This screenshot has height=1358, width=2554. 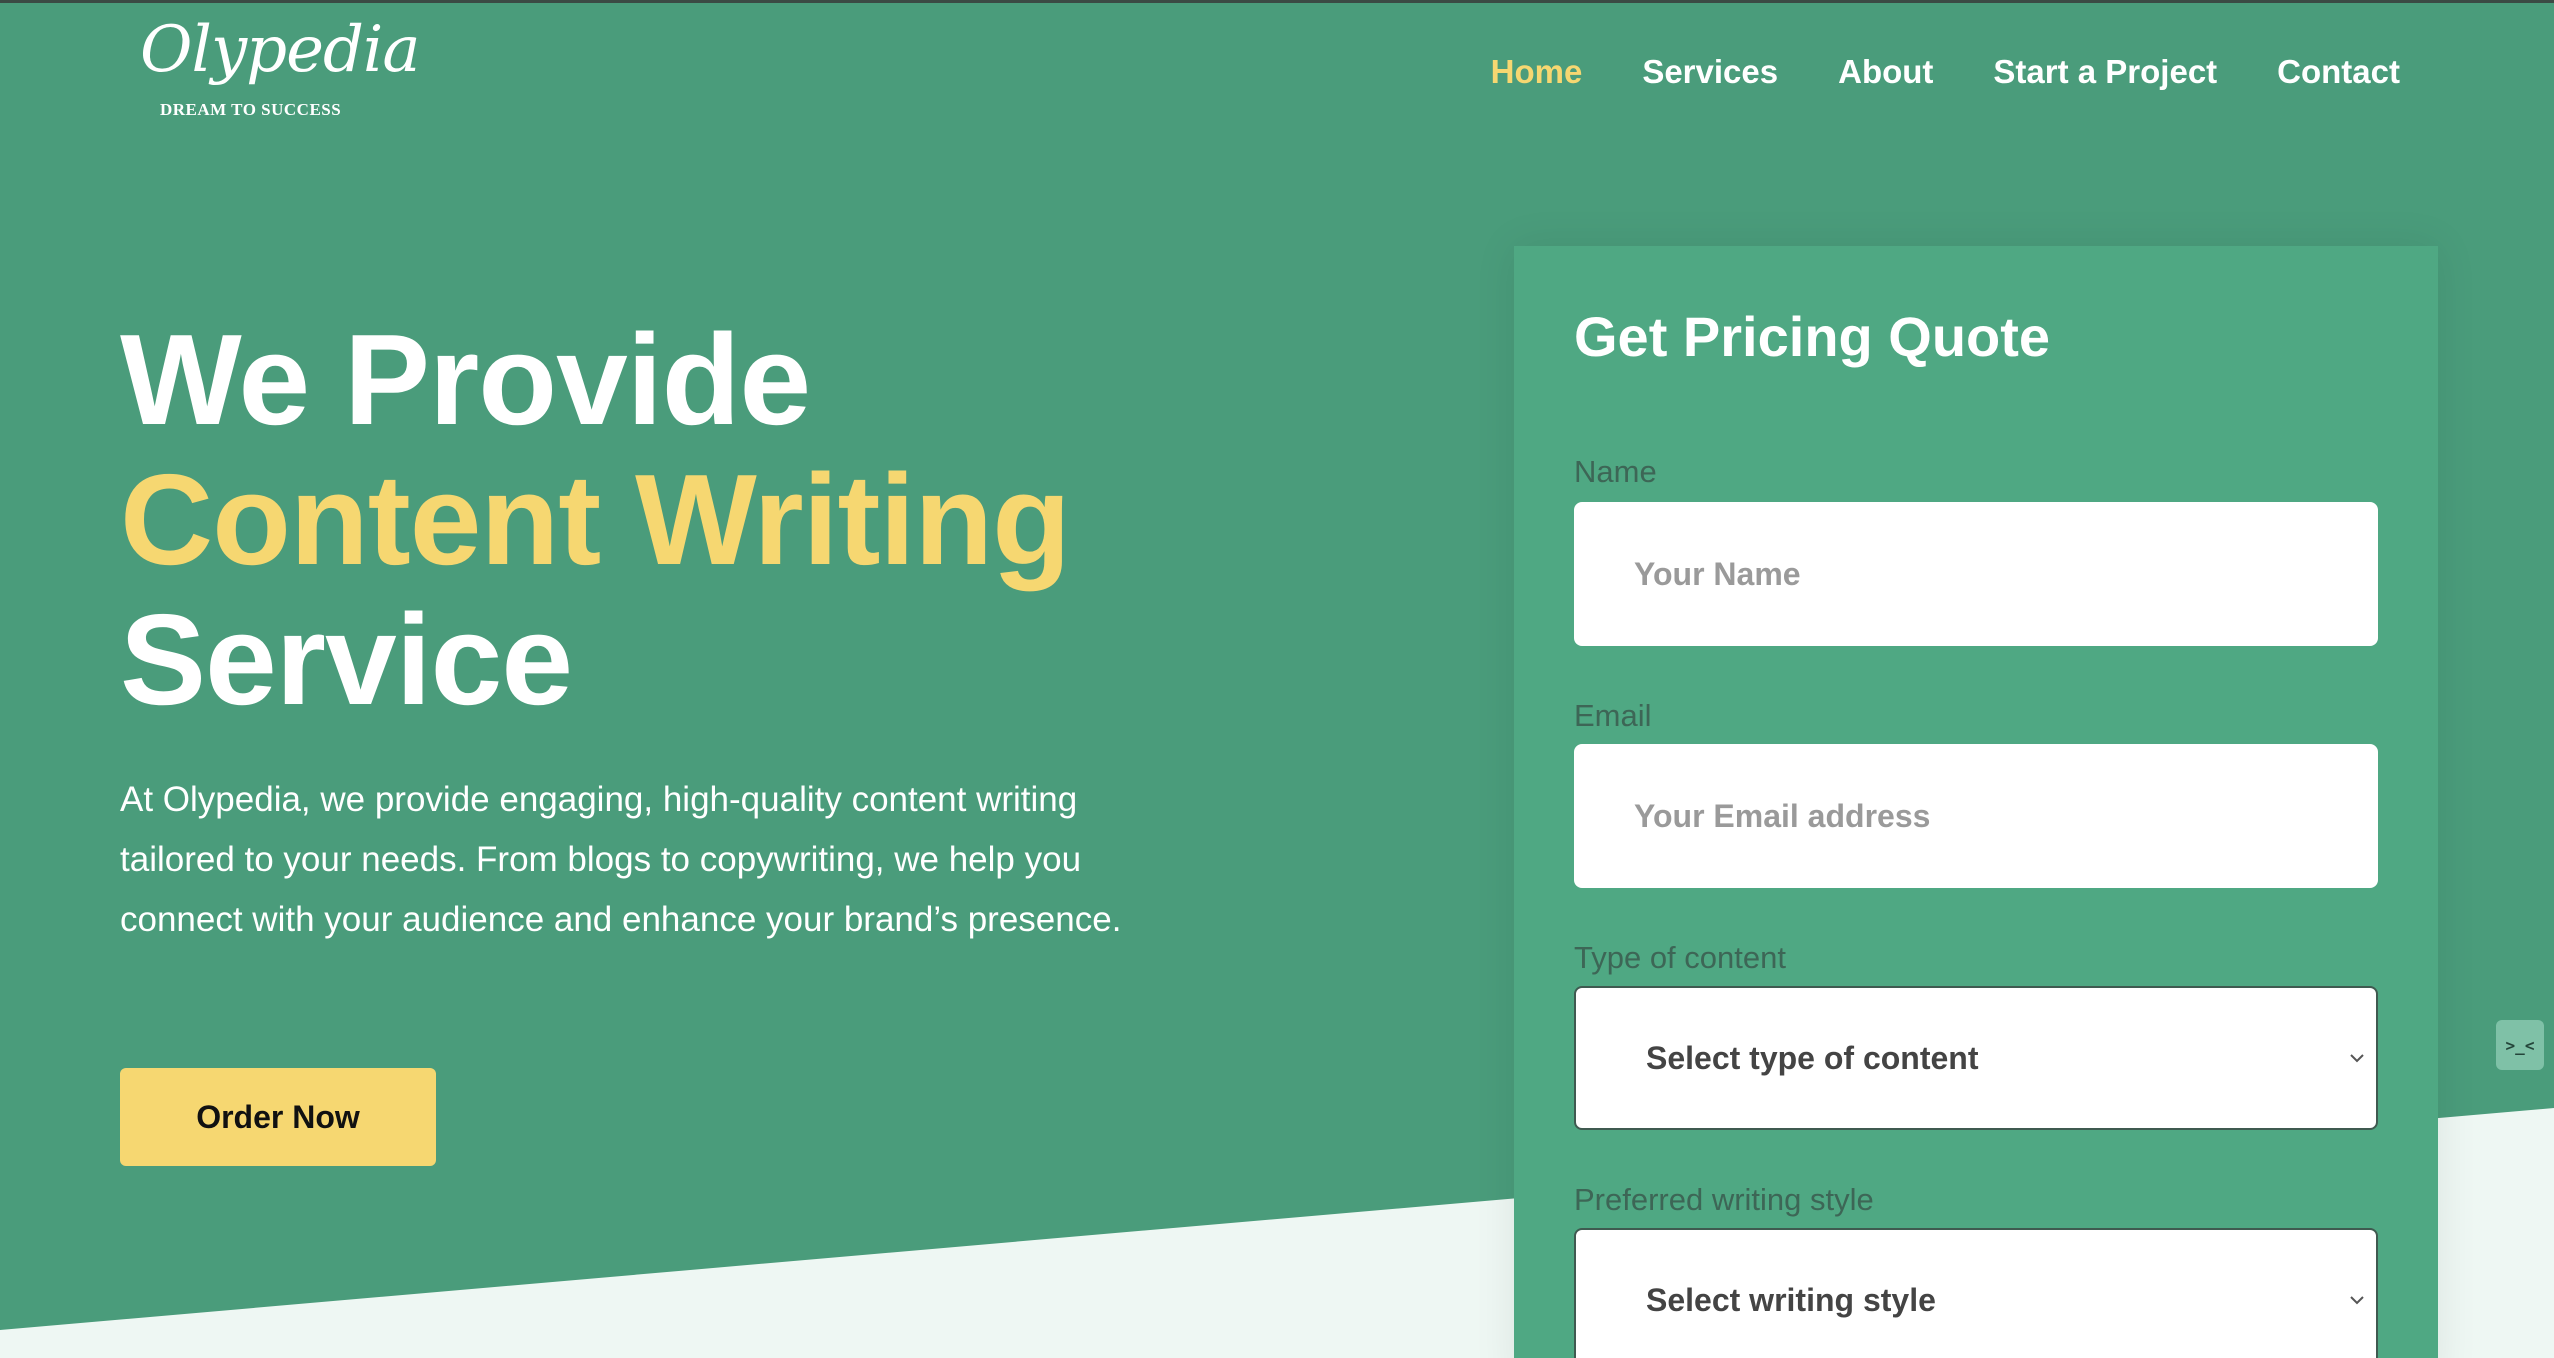 What do you see at coordinates (280, 50) in the screenshot?
I see `logo-wordmark: Olypedia` at bounding box center [280, 50].